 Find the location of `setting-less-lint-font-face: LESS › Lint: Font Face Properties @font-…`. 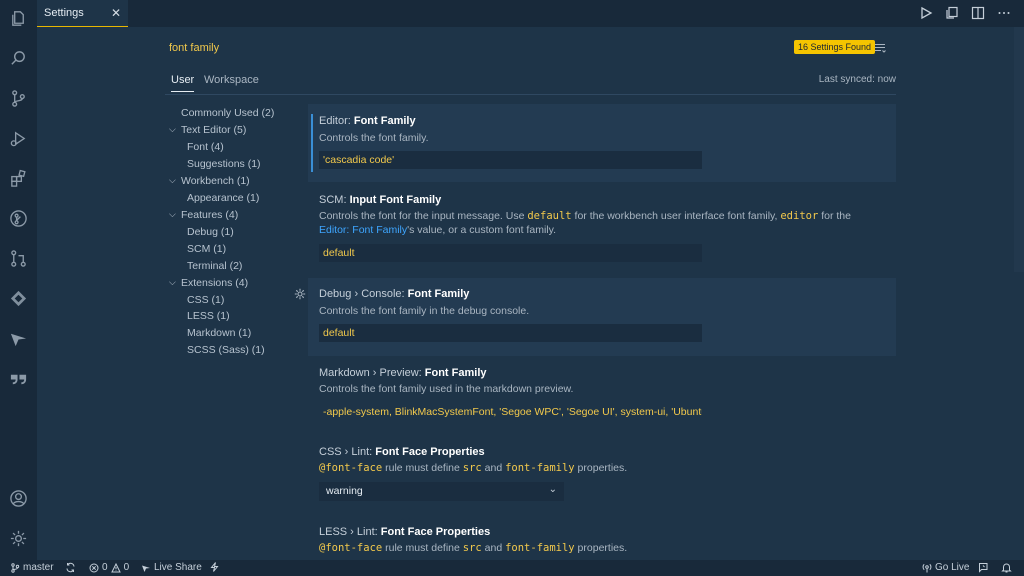

setting-less-lint-font-face: LESS › Lint: Font Face Properties @font-… is located at coordinates (602, 538).